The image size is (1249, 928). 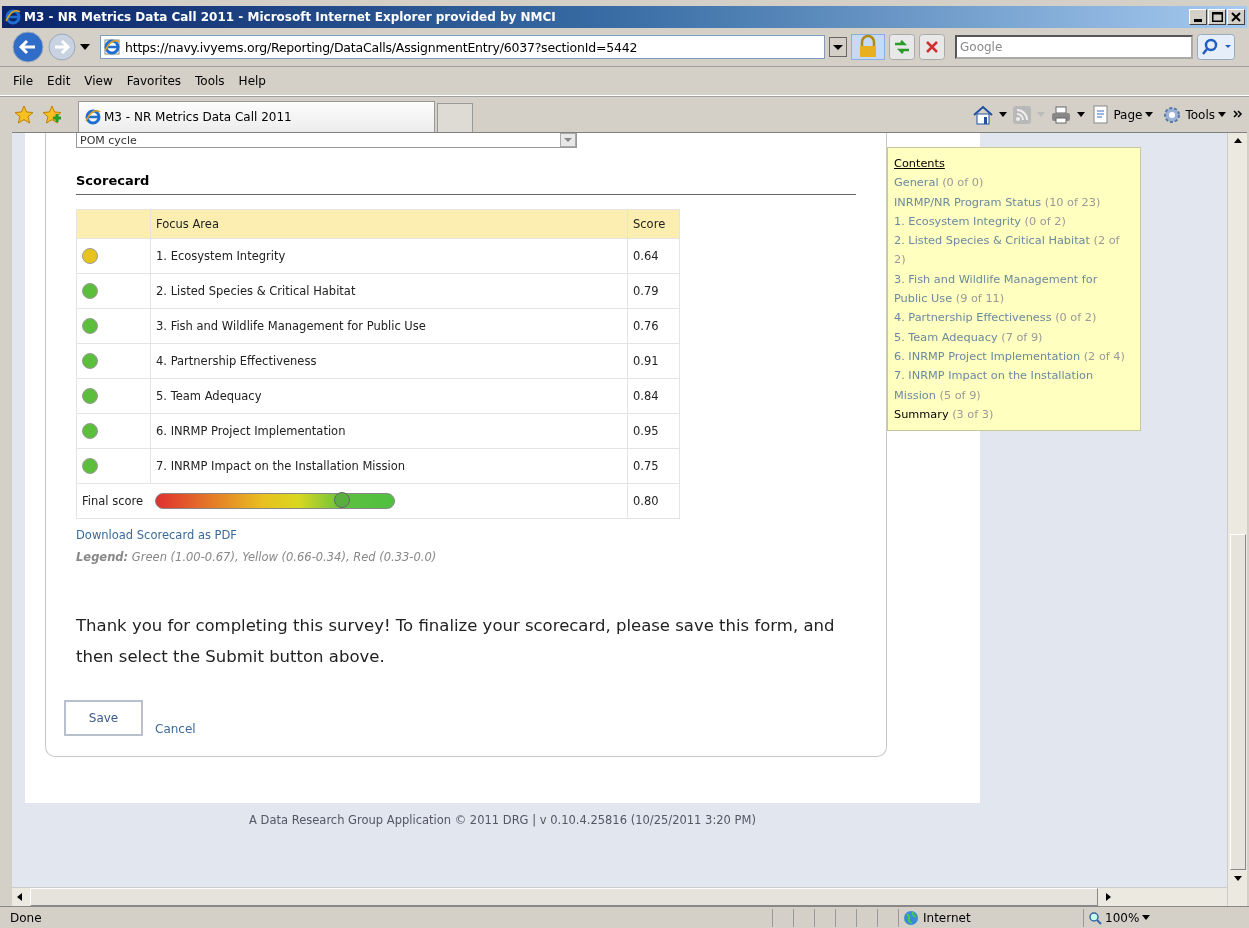 What do you see at coordinates (389, 256) in the screenshot?
I see `table-cell: 1. Ecosystem Integrity` at bounding box center [389, 256].